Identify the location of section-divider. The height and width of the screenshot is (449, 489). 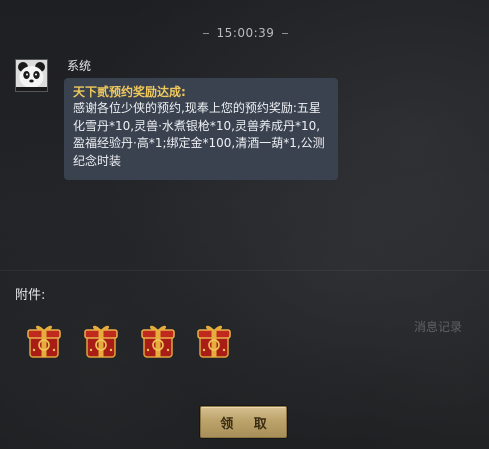
(244, 270).